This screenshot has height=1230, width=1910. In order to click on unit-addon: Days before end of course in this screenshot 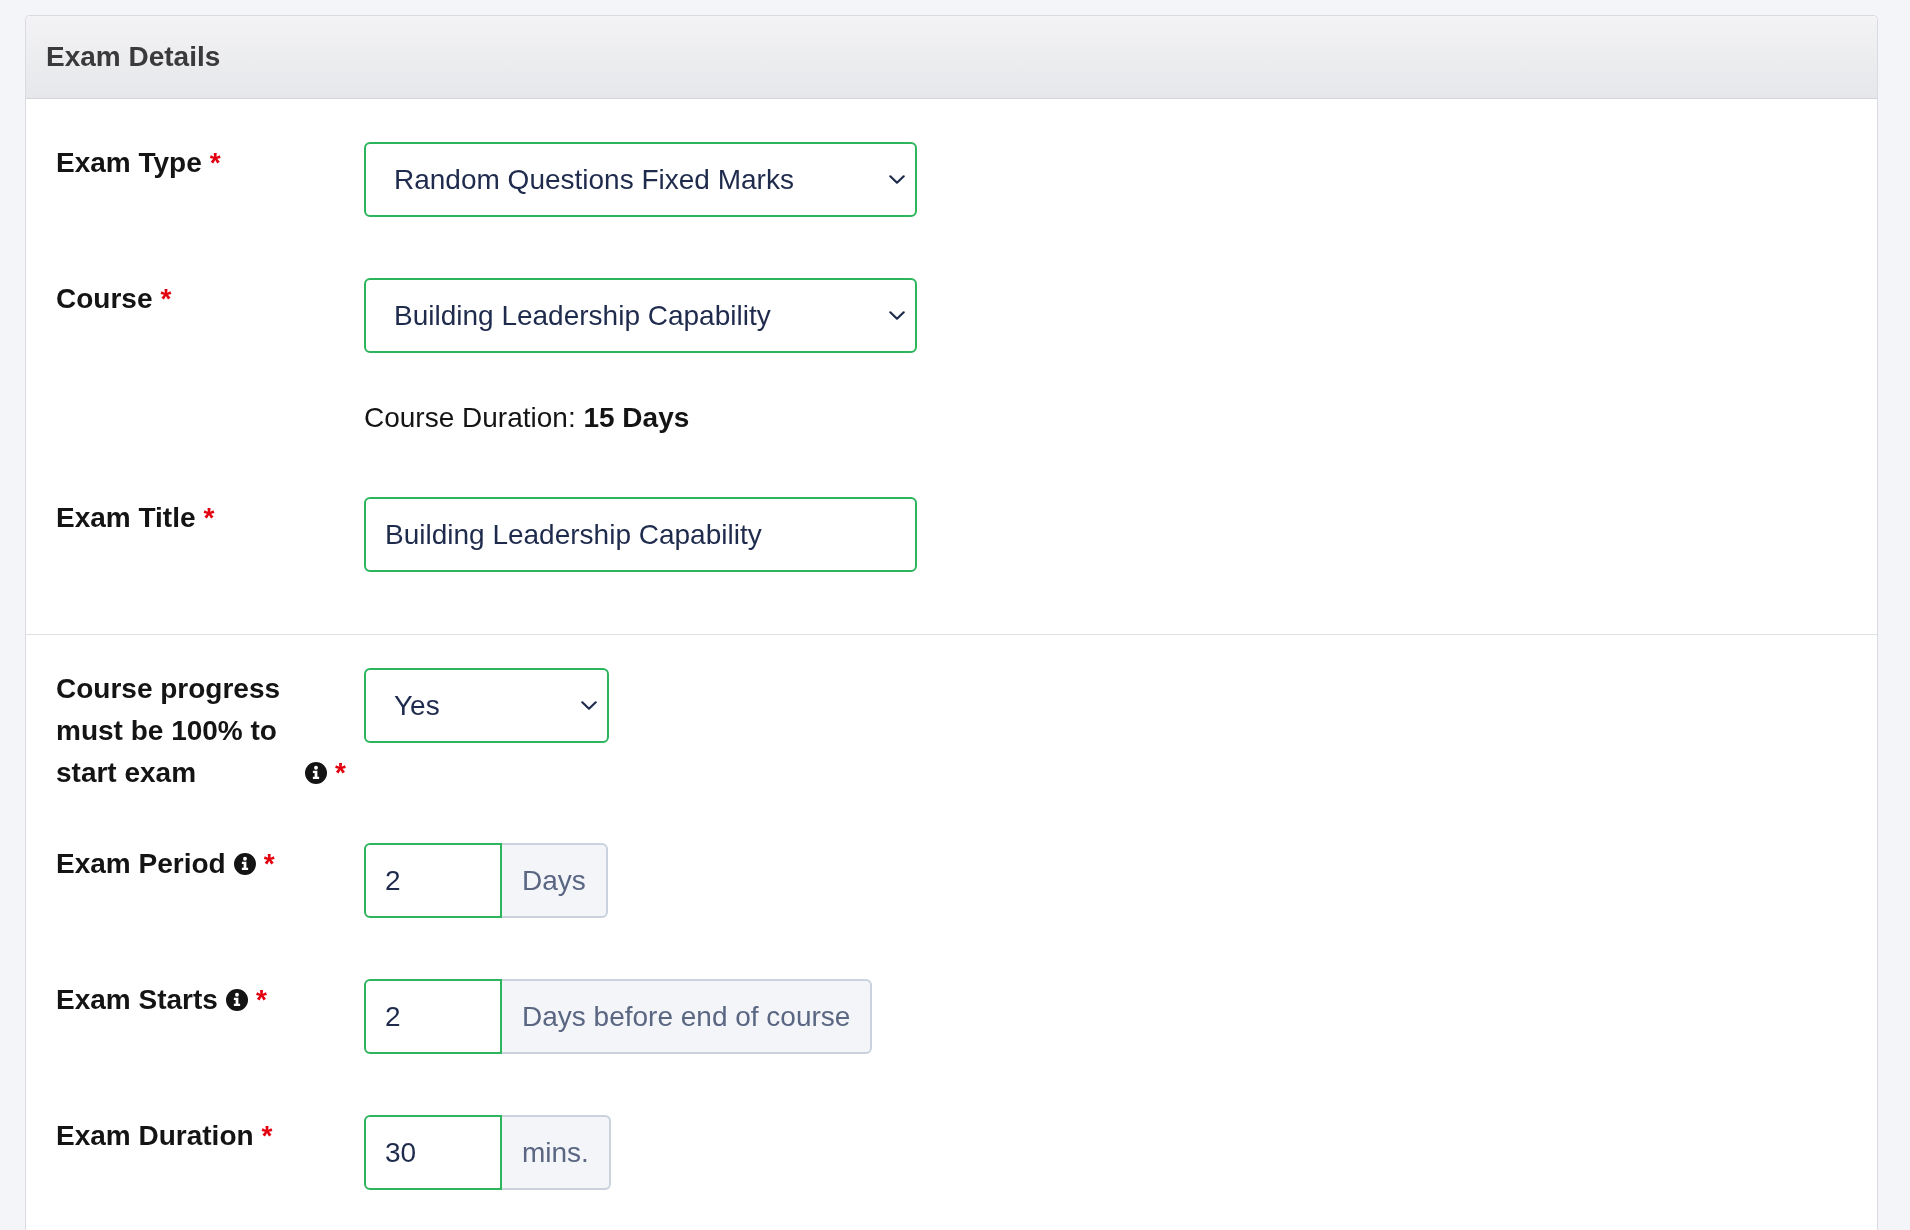, I will do `click(687, 1016)`.